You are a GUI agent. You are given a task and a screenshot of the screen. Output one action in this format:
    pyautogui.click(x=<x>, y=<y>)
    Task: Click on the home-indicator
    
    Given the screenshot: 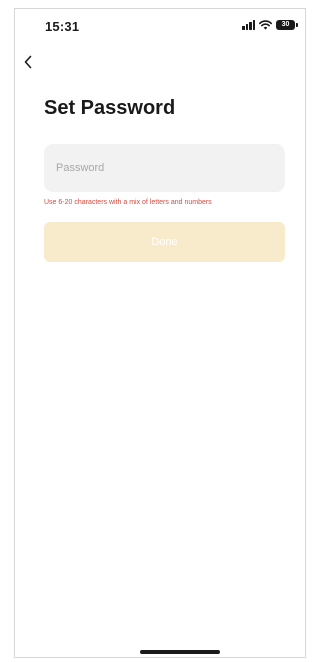 What is the action you would take?
    pyautogui.click(x=180, y=652)
    